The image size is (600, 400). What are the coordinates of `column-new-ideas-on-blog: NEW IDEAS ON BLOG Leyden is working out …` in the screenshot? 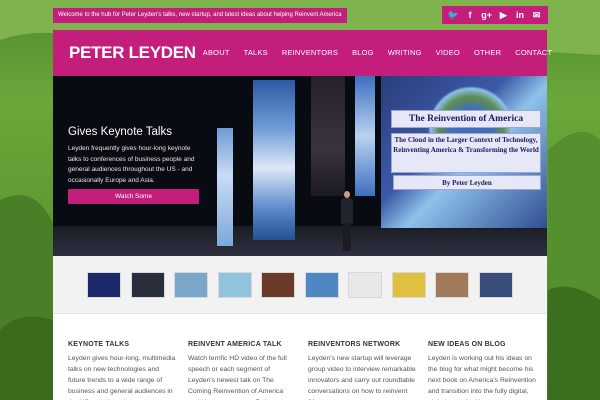 It's located at (482, 370).